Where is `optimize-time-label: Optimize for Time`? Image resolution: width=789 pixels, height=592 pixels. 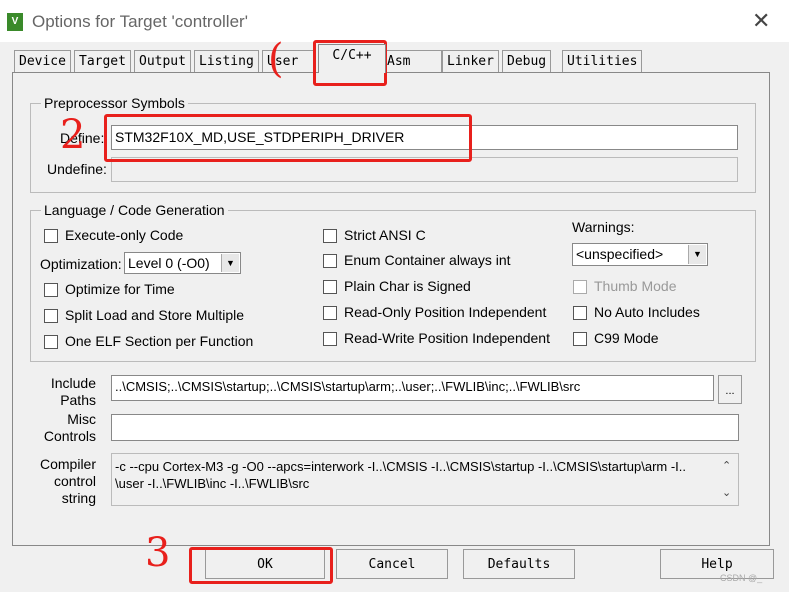 optimize-time-label: Optimize for Time is located at coordinates (120, 289).